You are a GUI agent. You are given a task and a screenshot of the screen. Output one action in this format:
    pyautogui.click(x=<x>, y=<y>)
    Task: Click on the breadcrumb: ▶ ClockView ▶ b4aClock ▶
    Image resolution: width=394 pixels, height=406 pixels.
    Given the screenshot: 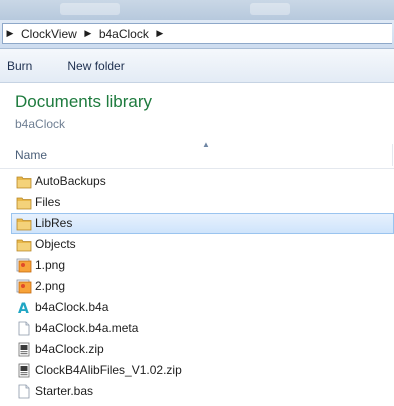 What is the action you would take?
    pyautogui.click(x=197, y=33)
    